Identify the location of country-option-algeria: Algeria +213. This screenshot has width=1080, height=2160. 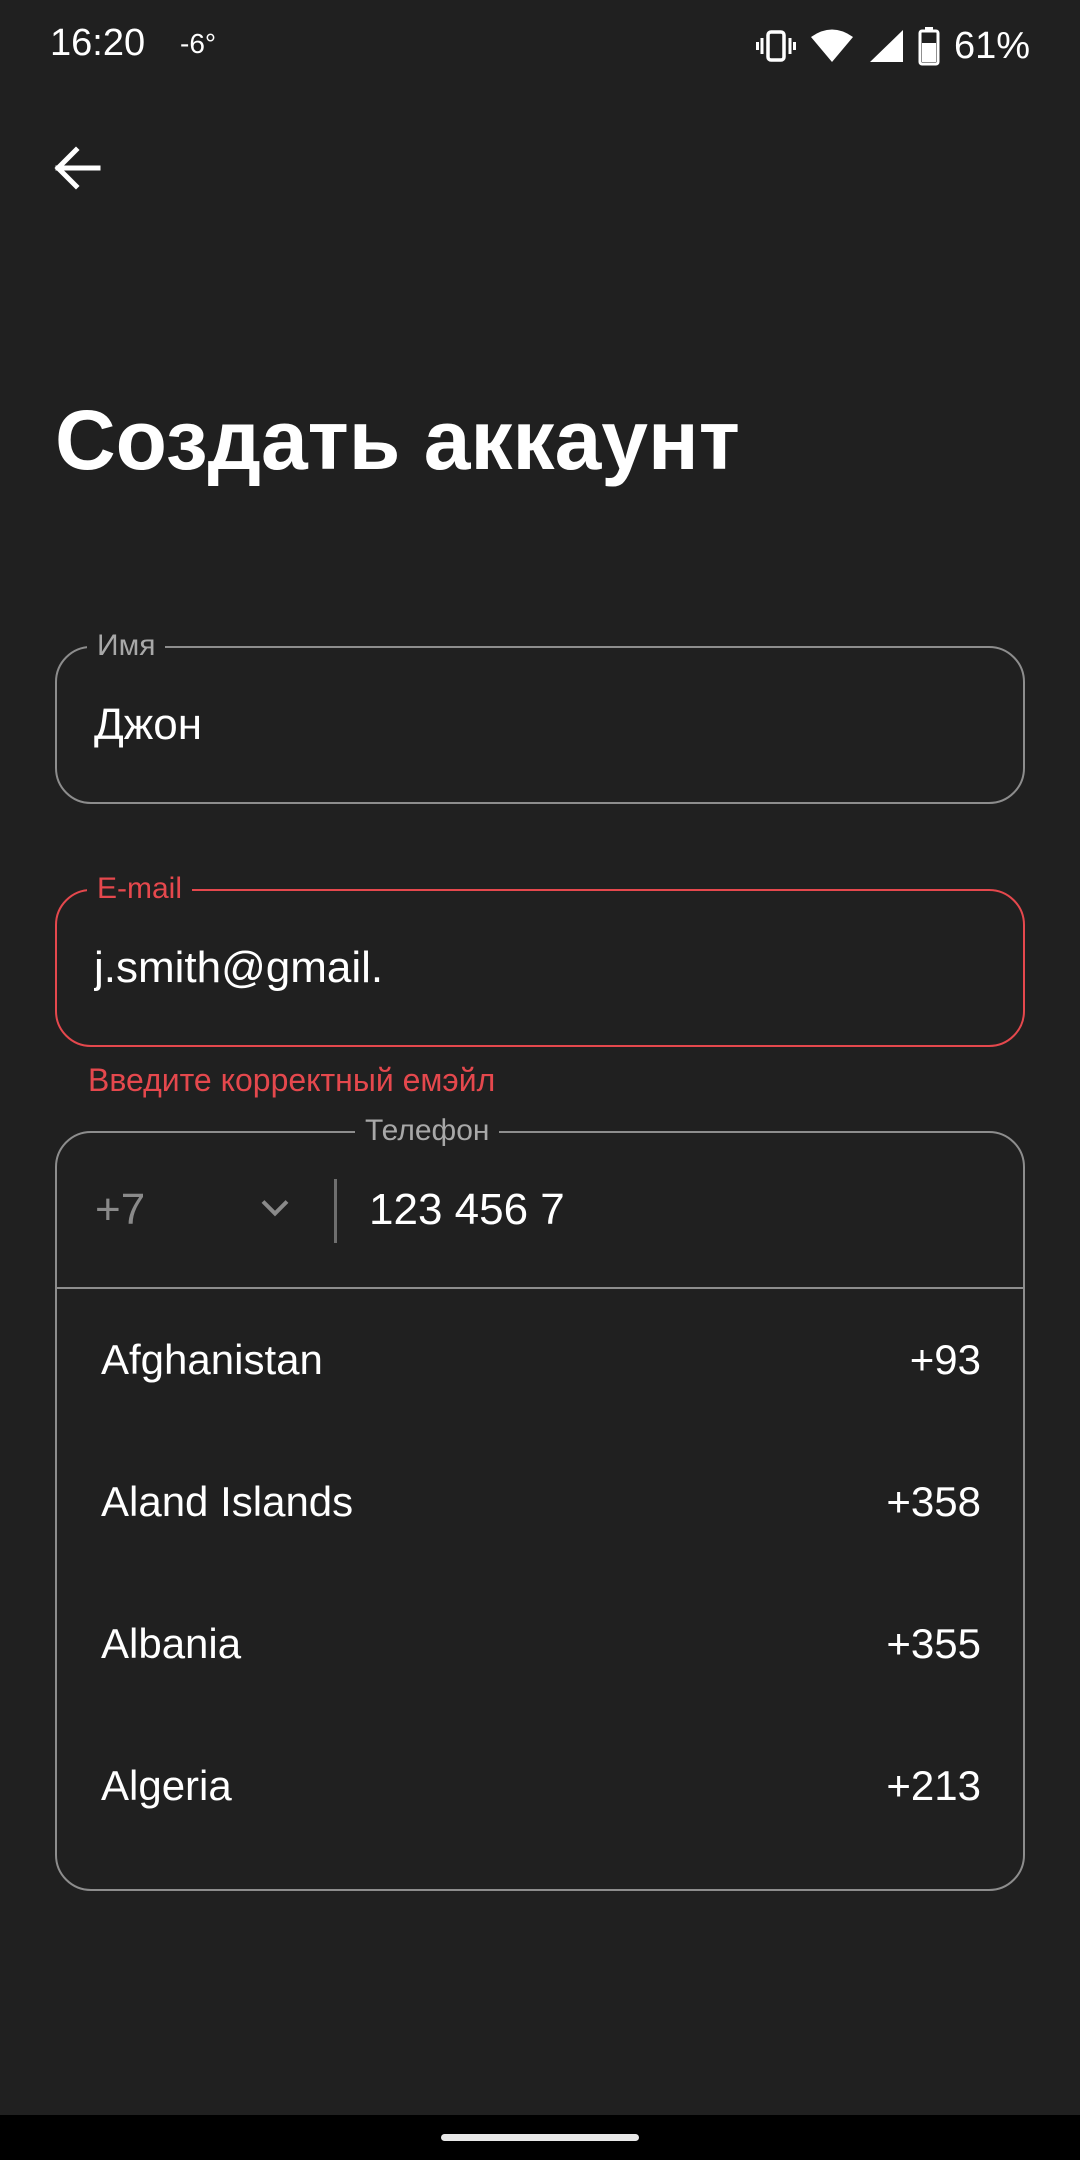
(540, 1786).